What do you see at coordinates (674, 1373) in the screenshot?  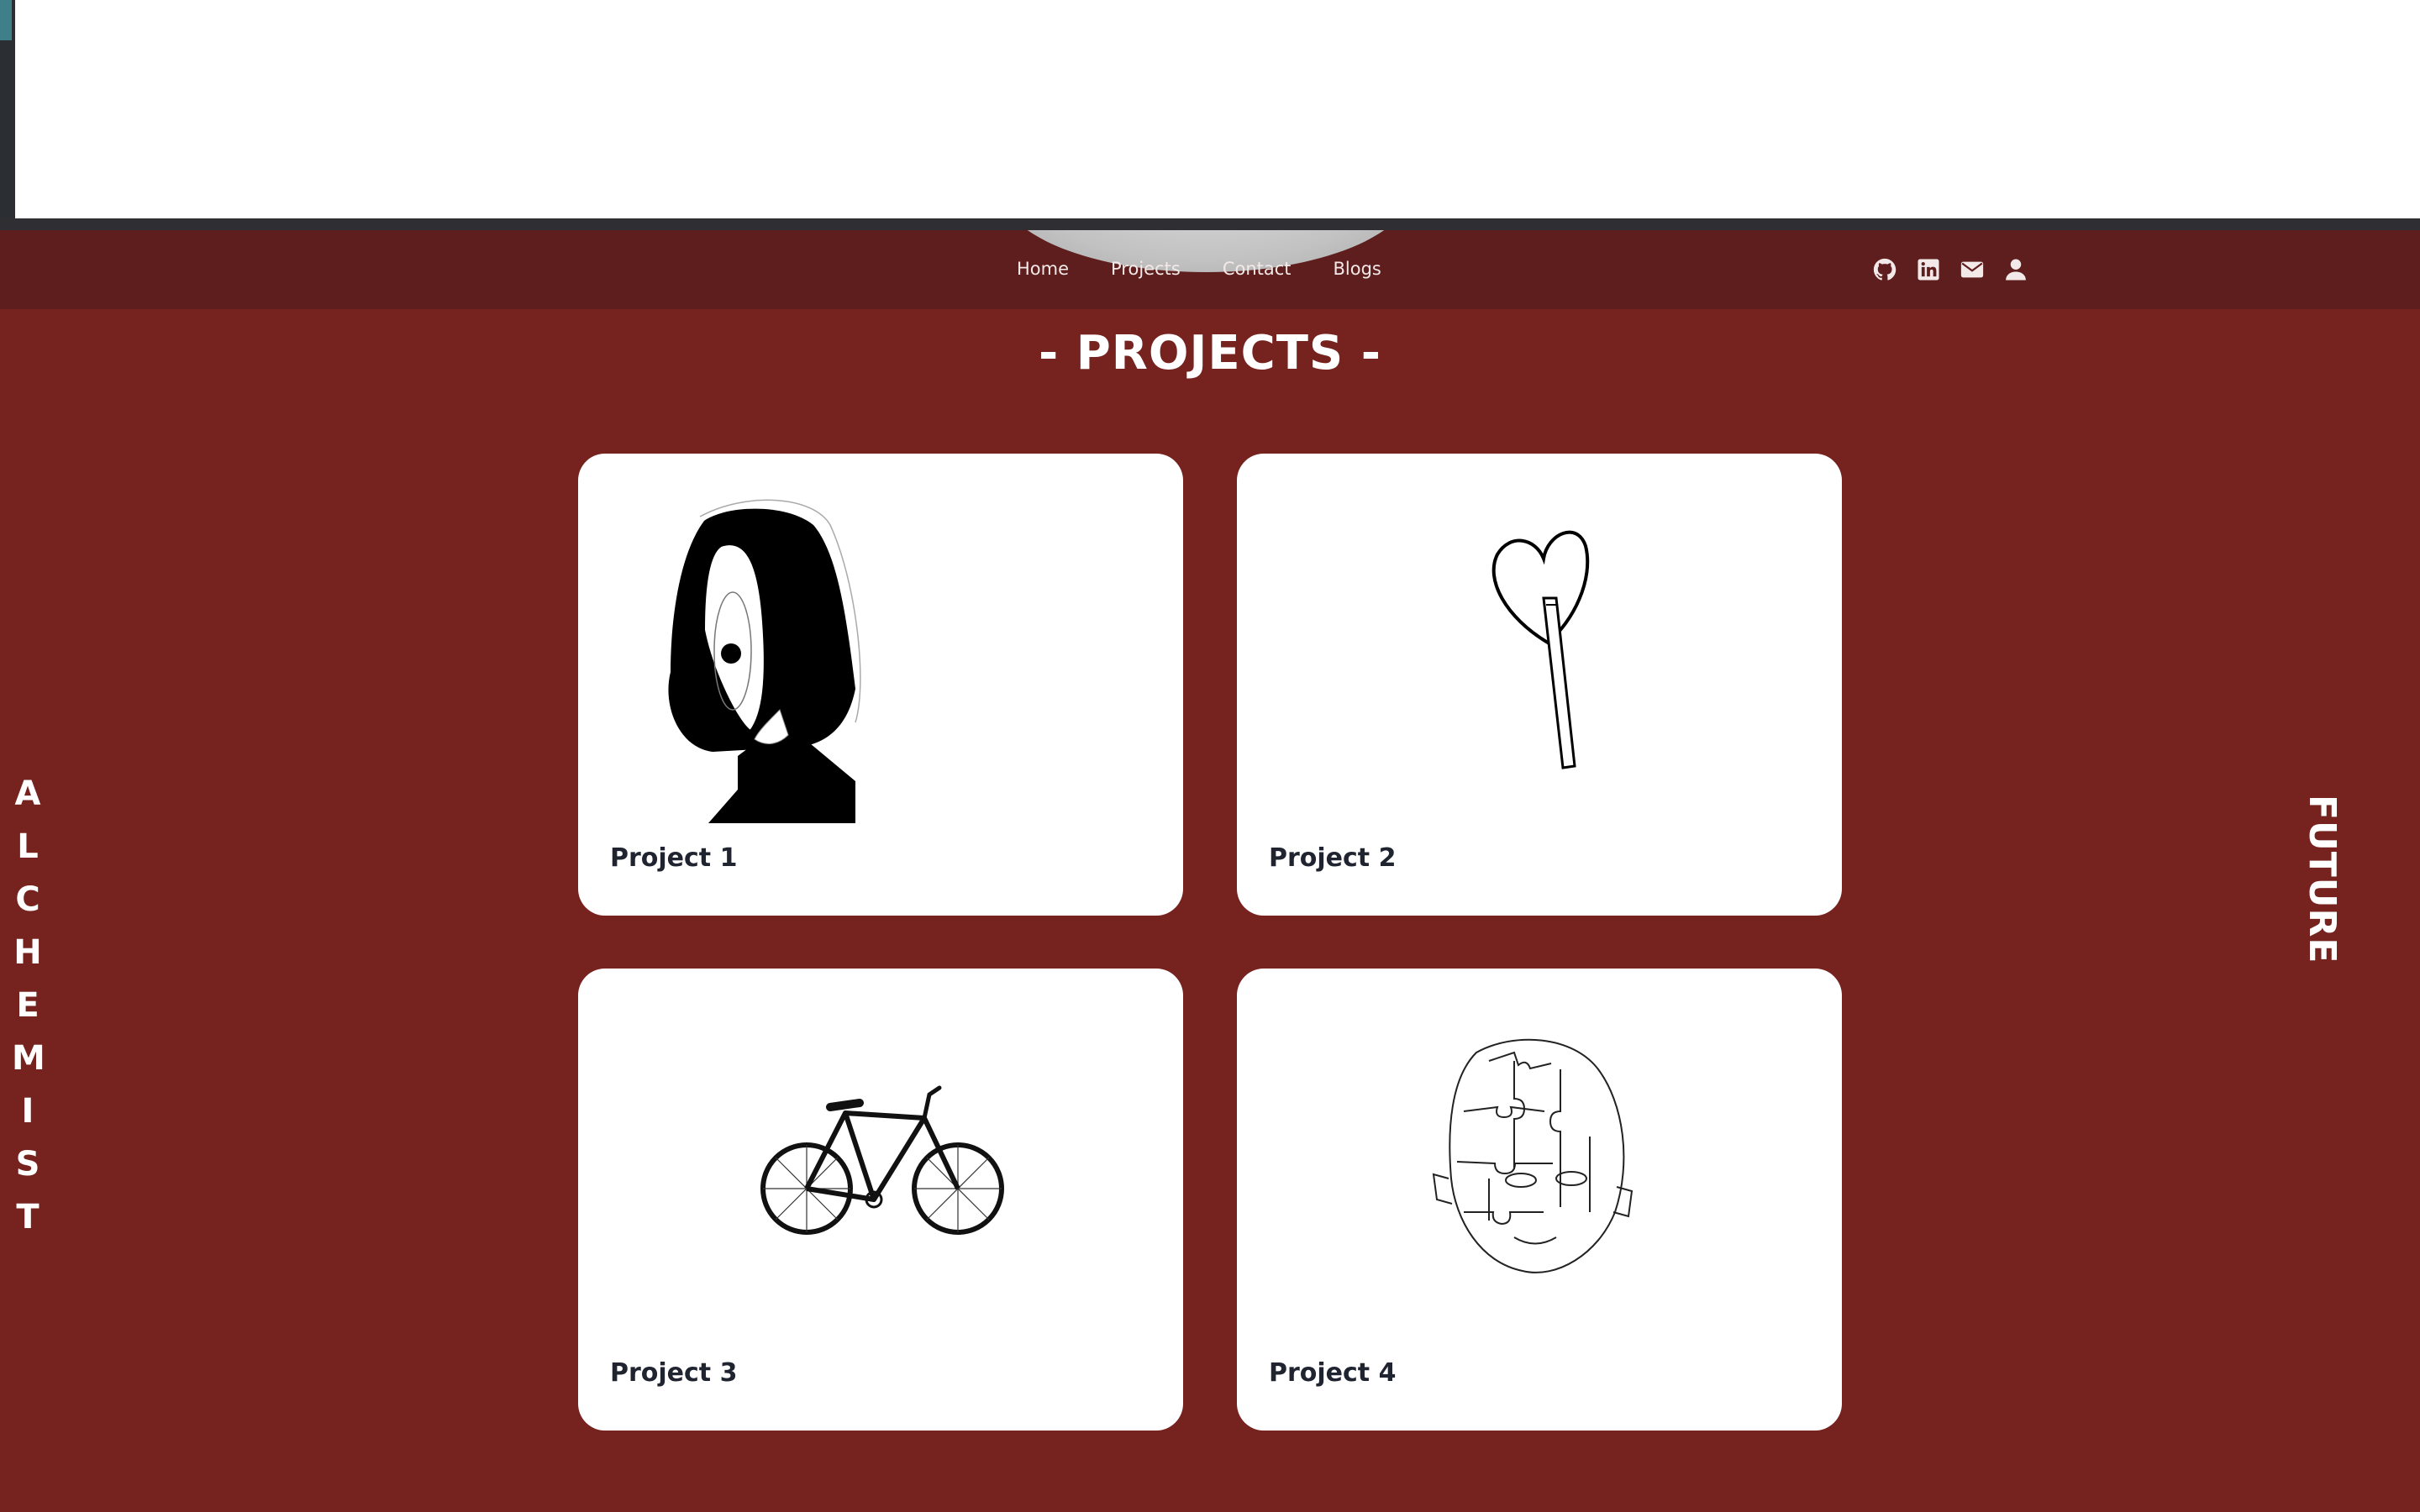 I see `project-label: Project 3` at bounding box center [674, 1373].